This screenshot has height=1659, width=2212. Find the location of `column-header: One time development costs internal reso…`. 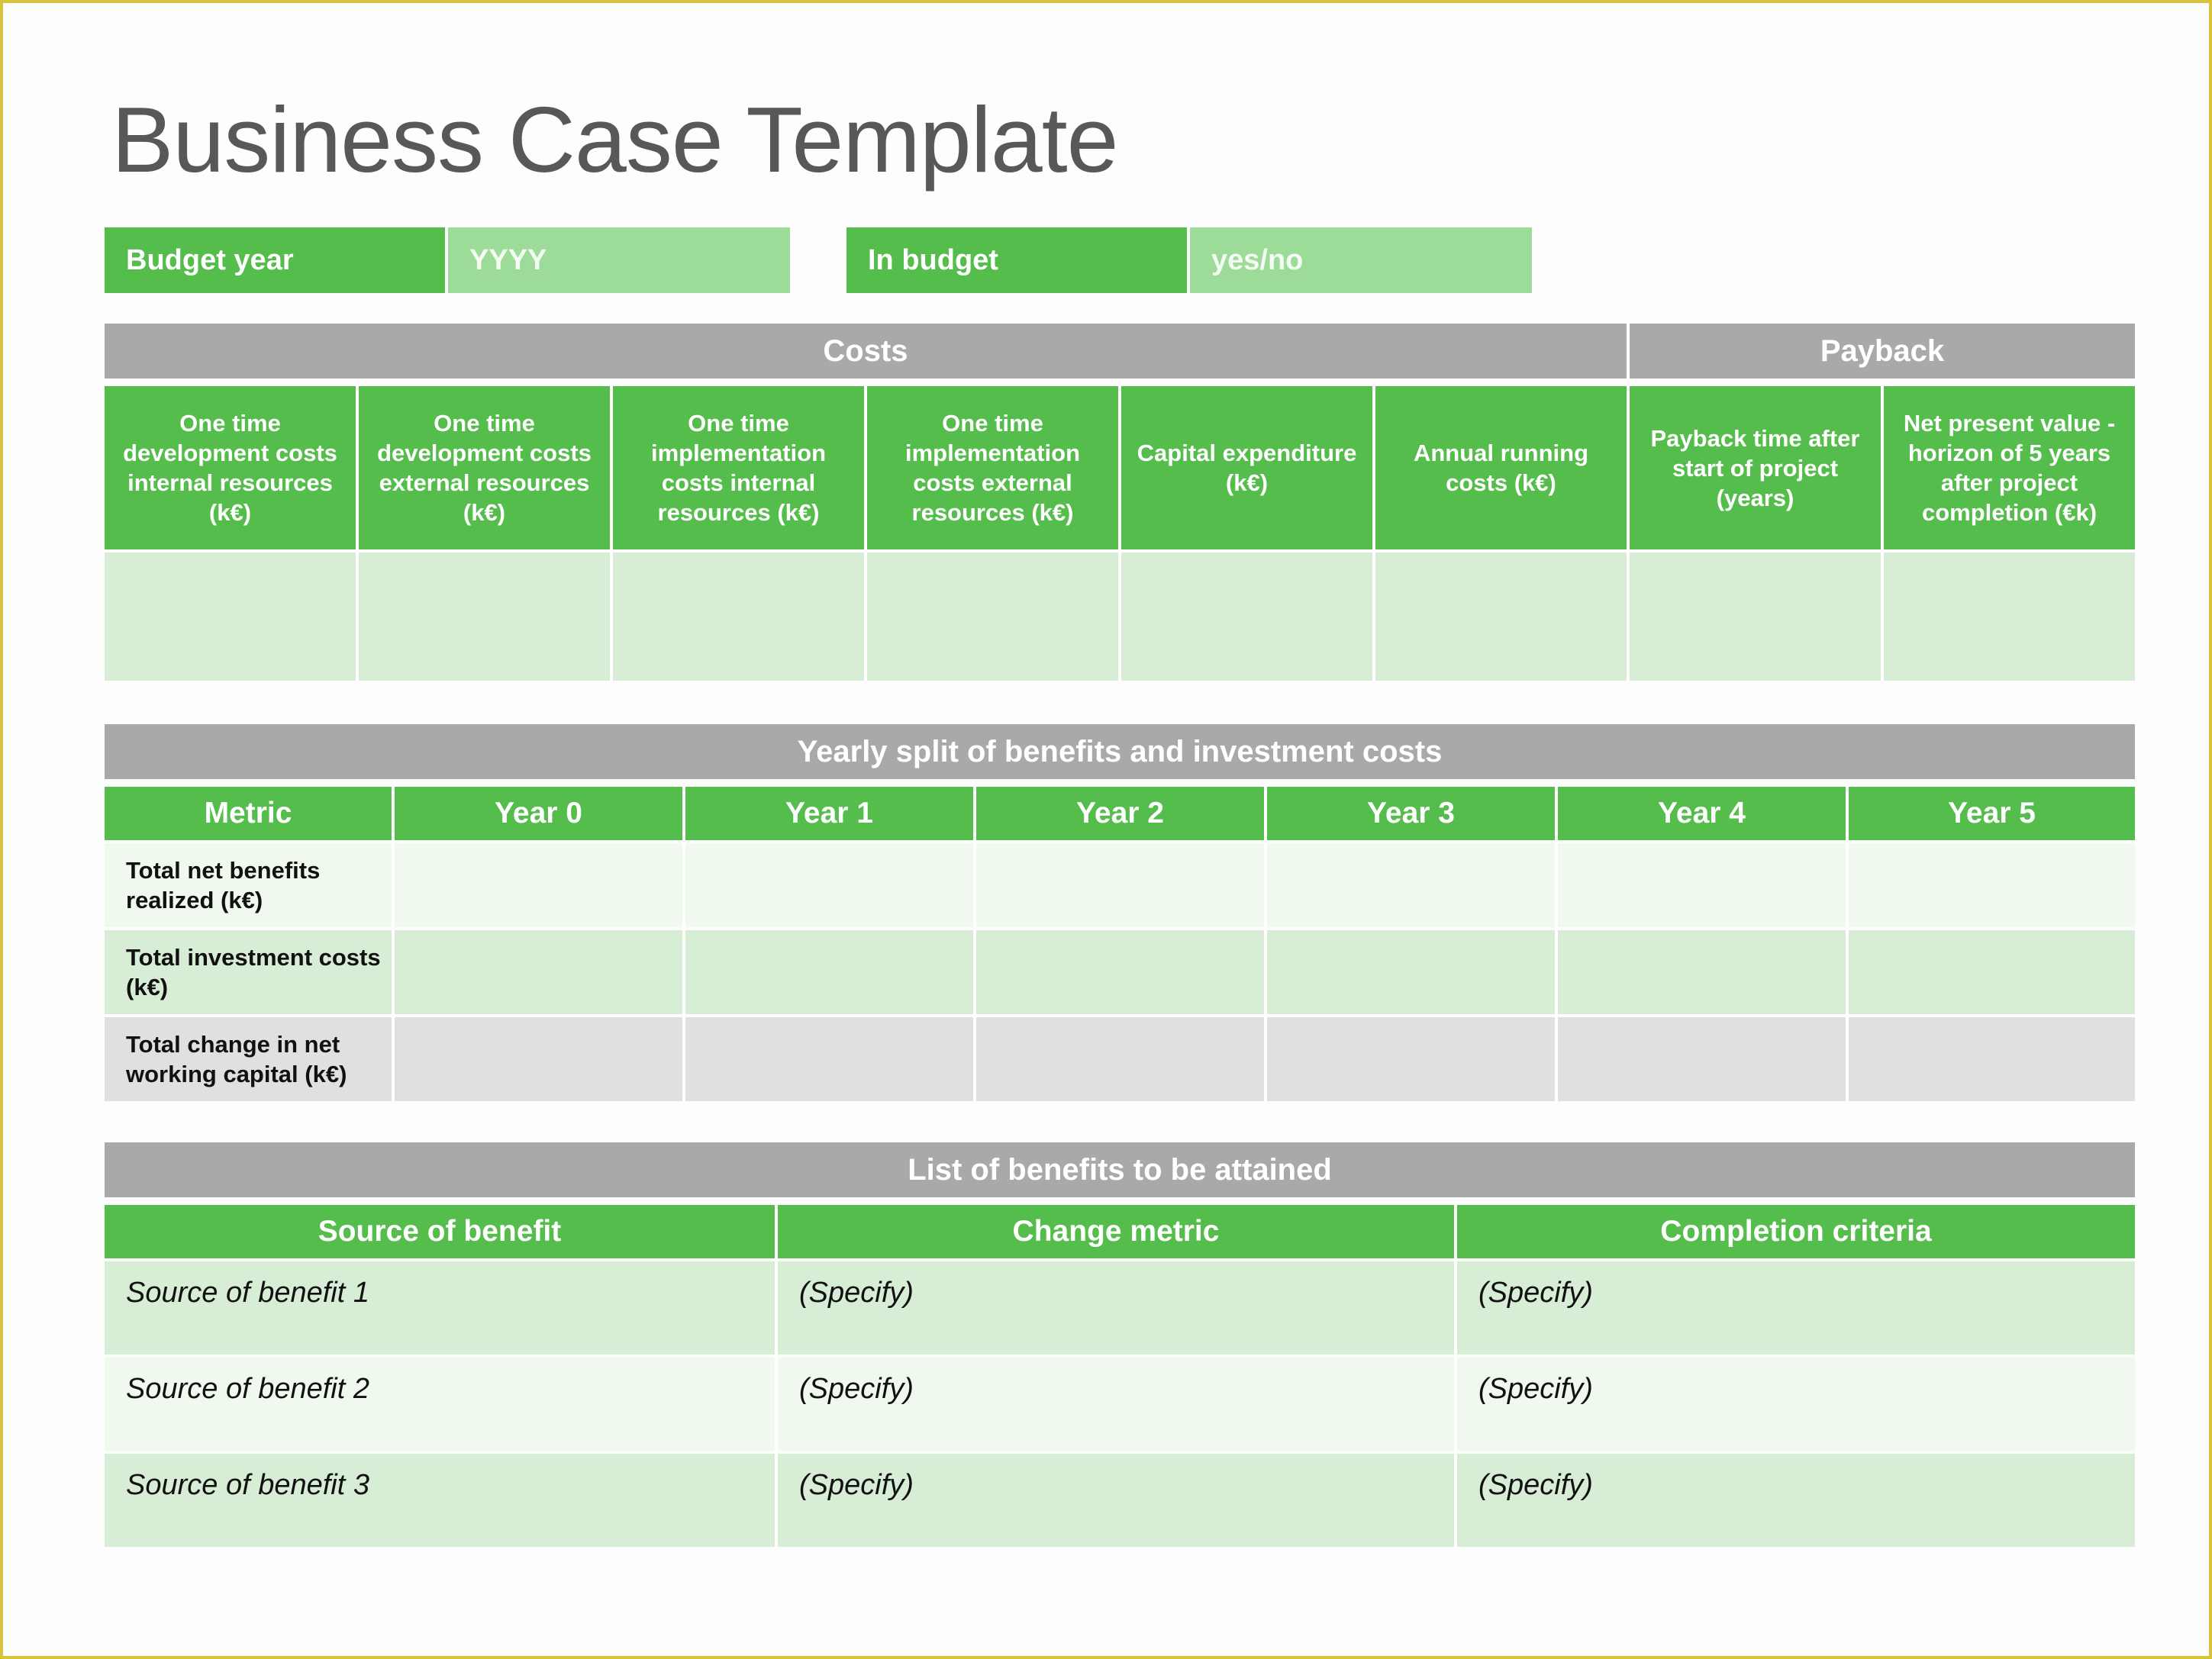

column-header: One time development costs internal reso… is located at coordinates (232, 467).